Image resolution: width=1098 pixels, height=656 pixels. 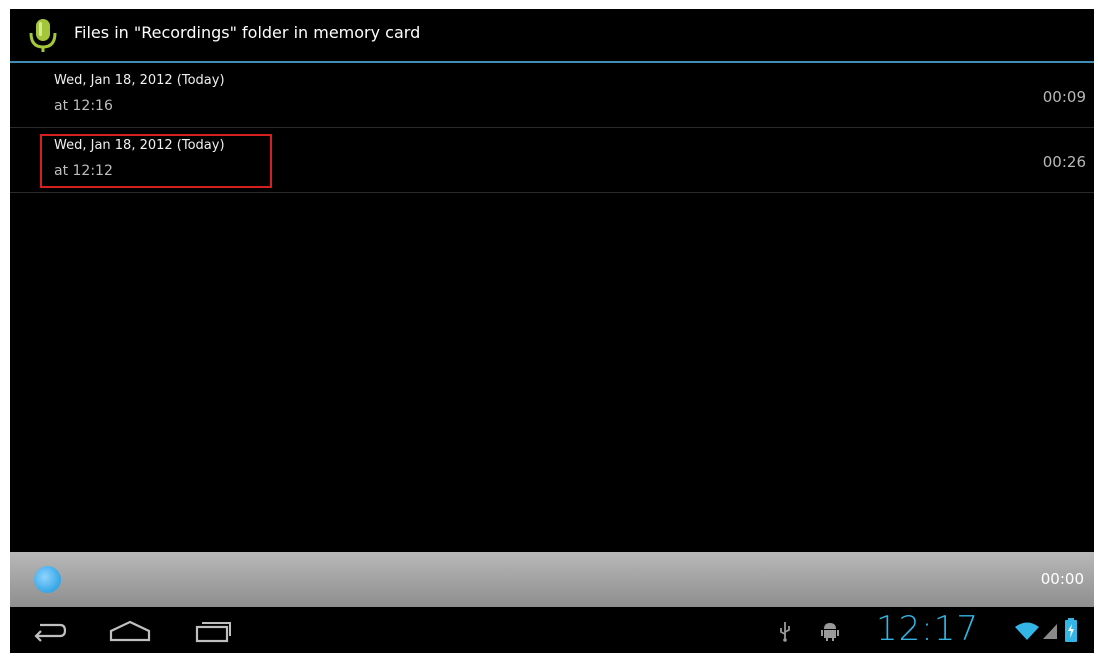 What do you see at coordinates (1064, 162) in the screenshot?
I see `recording-duration: 00:26` at bounding box center [1064, 162].